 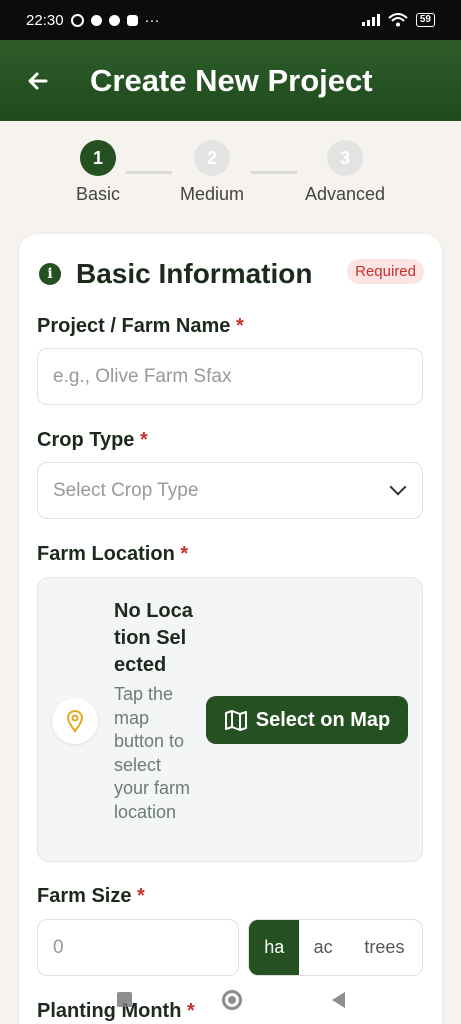 I want to click on system-nav-bar, so click(x=230, y=999).